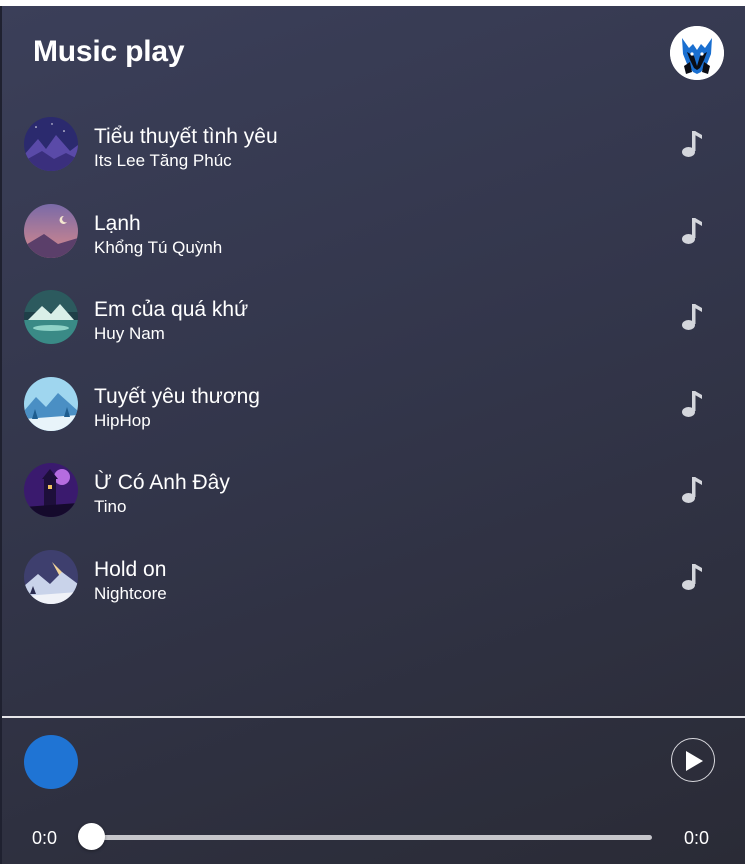 Image resolution: width=745 pixels, height=864 pixels. What do you see at coordinates (130, 569) in the screenshot?
I see `song-title: Hold on` at bounding box center [130, 569].